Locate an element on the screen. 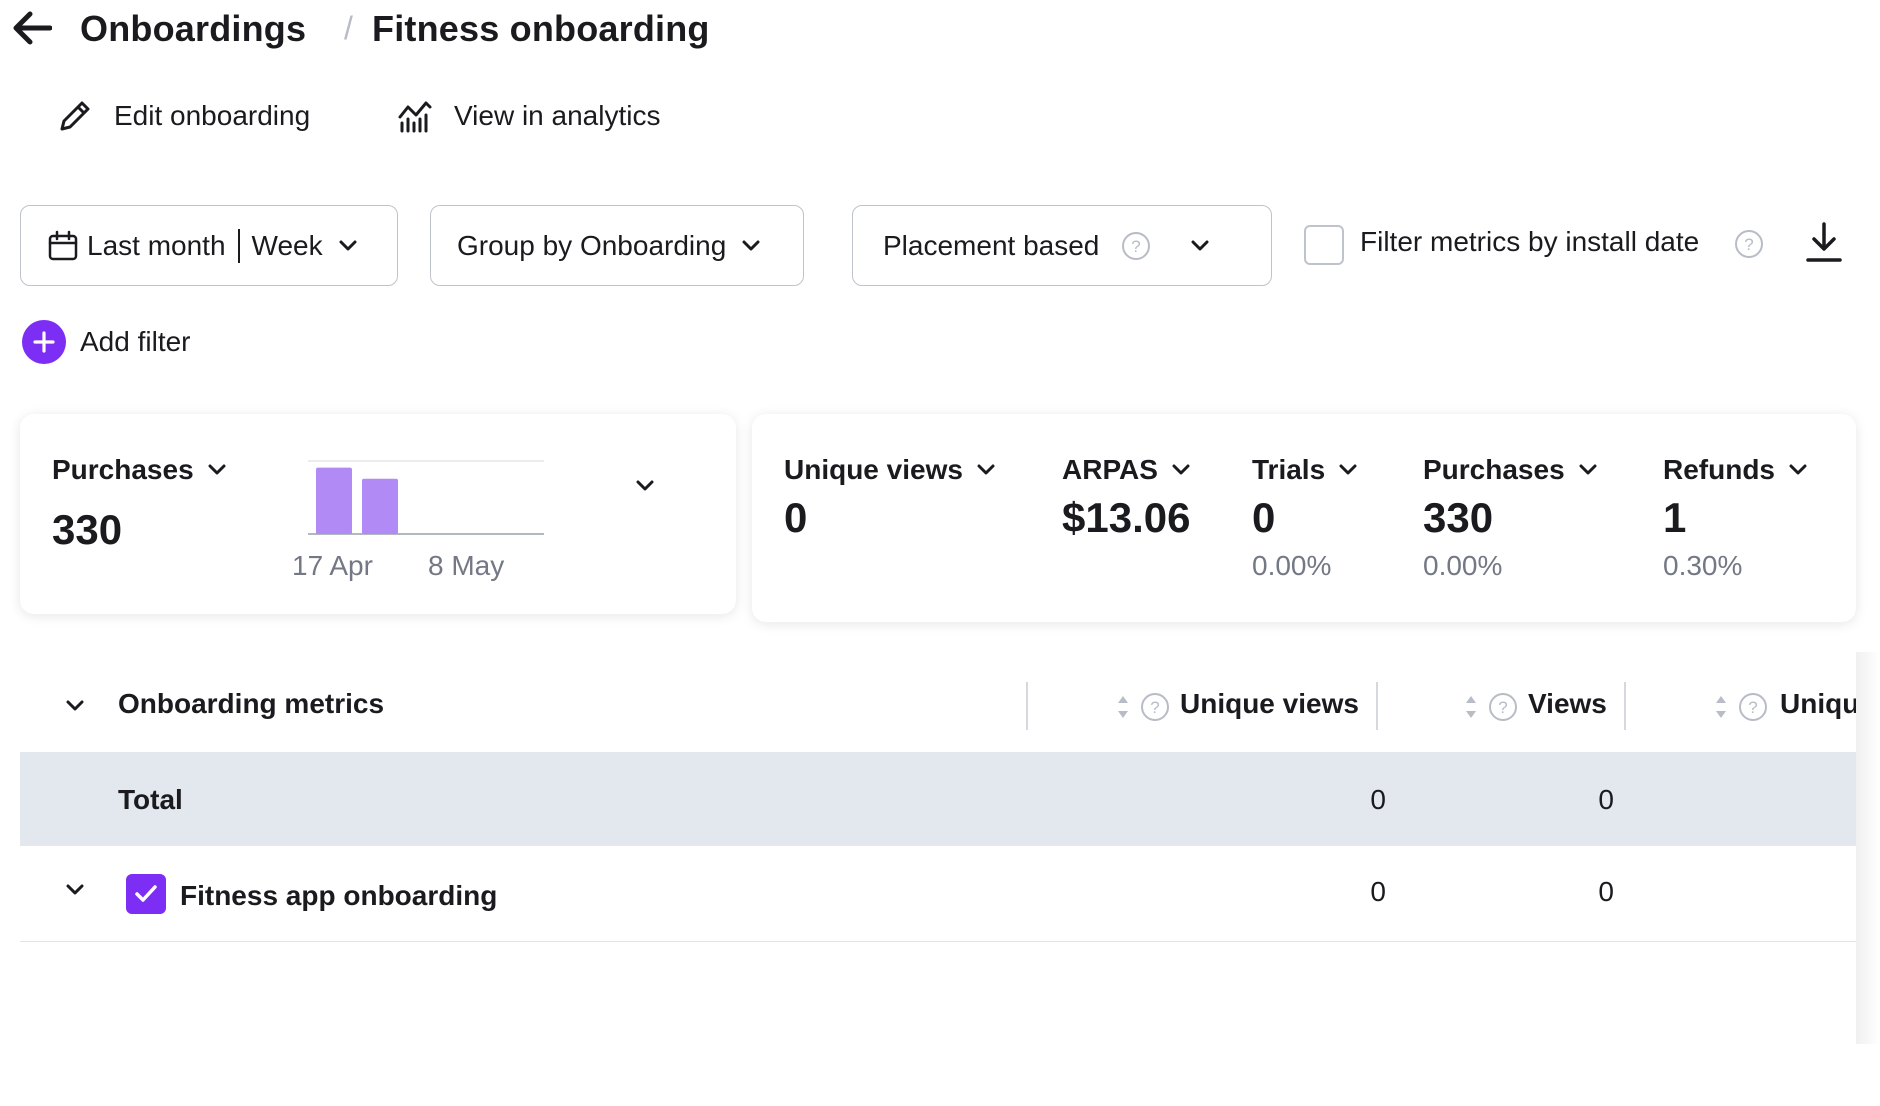 Image resolution: width=1880 pixels, height=1106 pixels. metric-unique-views-select: Unique views is located at coordinates (889, 470).